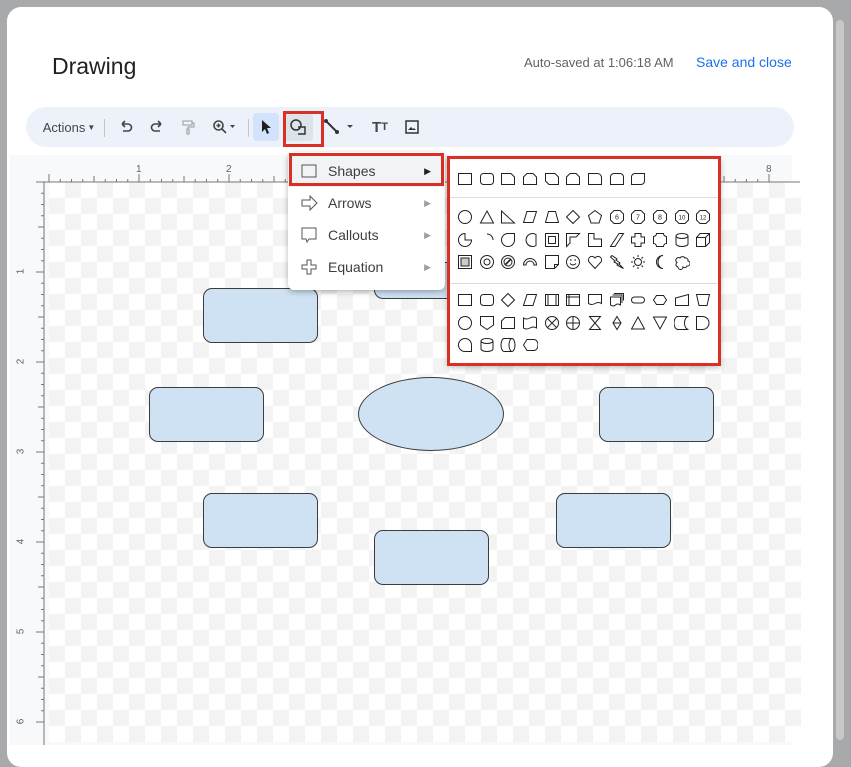 This screenshot has width=851, height=767. I want to click on shape-direct-icon, so click(508, 345).